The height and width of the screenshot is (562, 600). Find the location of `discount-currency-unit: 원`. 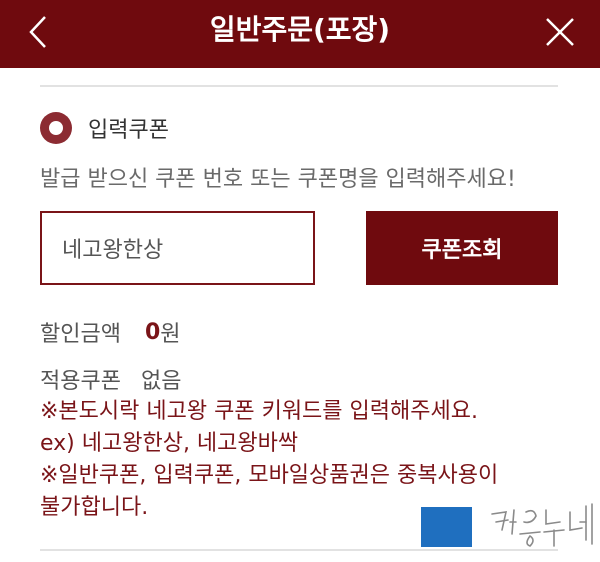

discount-currency-unit: 원 is located at coordinates (170, 334).